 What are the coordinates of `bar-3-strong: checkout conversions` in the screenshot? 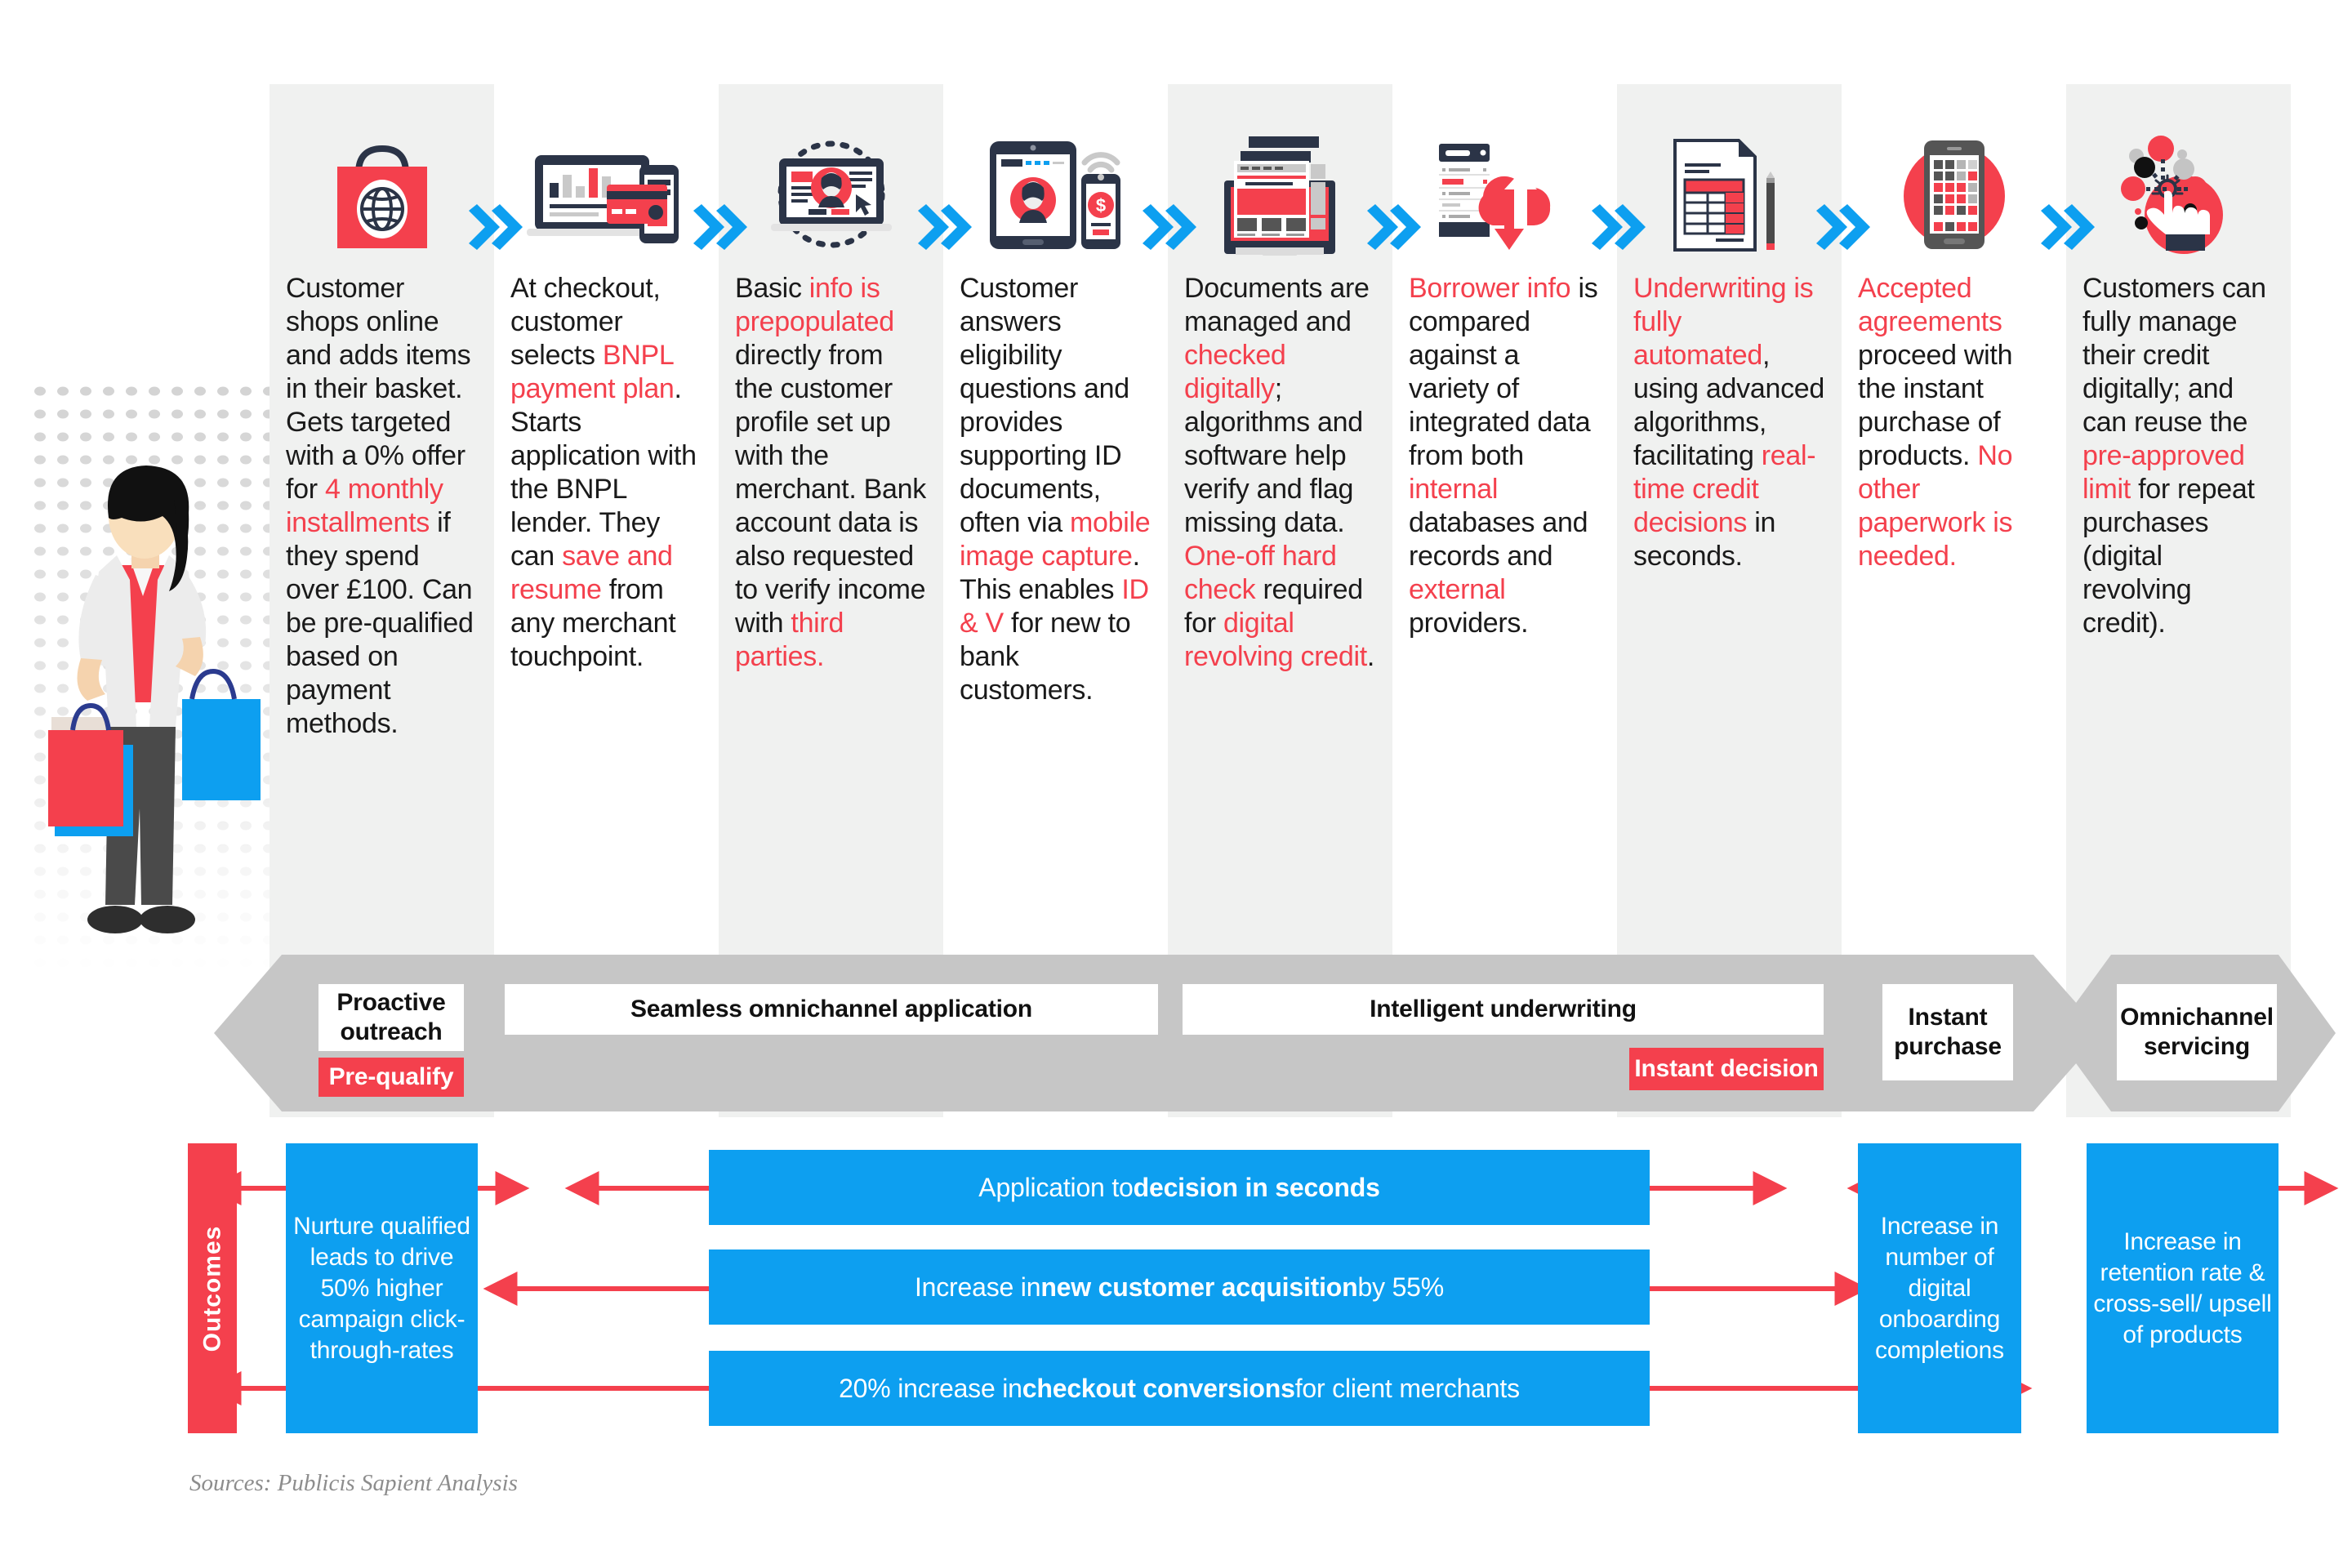 It's located at (1158, 1388).